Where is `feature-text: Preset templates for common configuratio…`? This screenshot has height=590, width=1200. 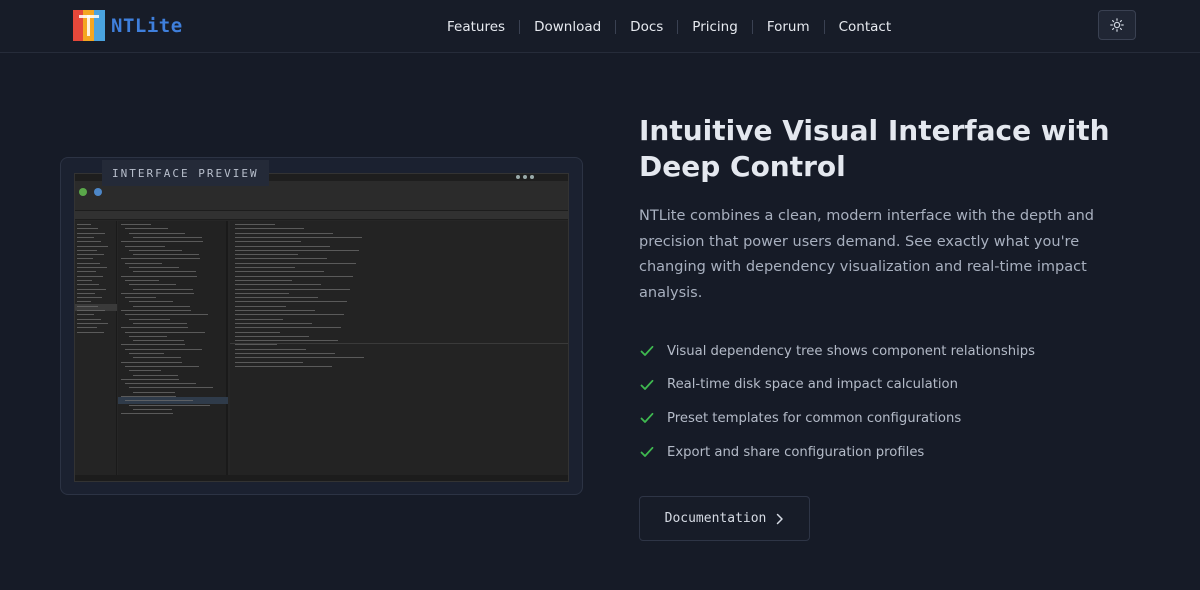 feature-text: Preset templates for common configuratio… is located at coordinates (814, 418).